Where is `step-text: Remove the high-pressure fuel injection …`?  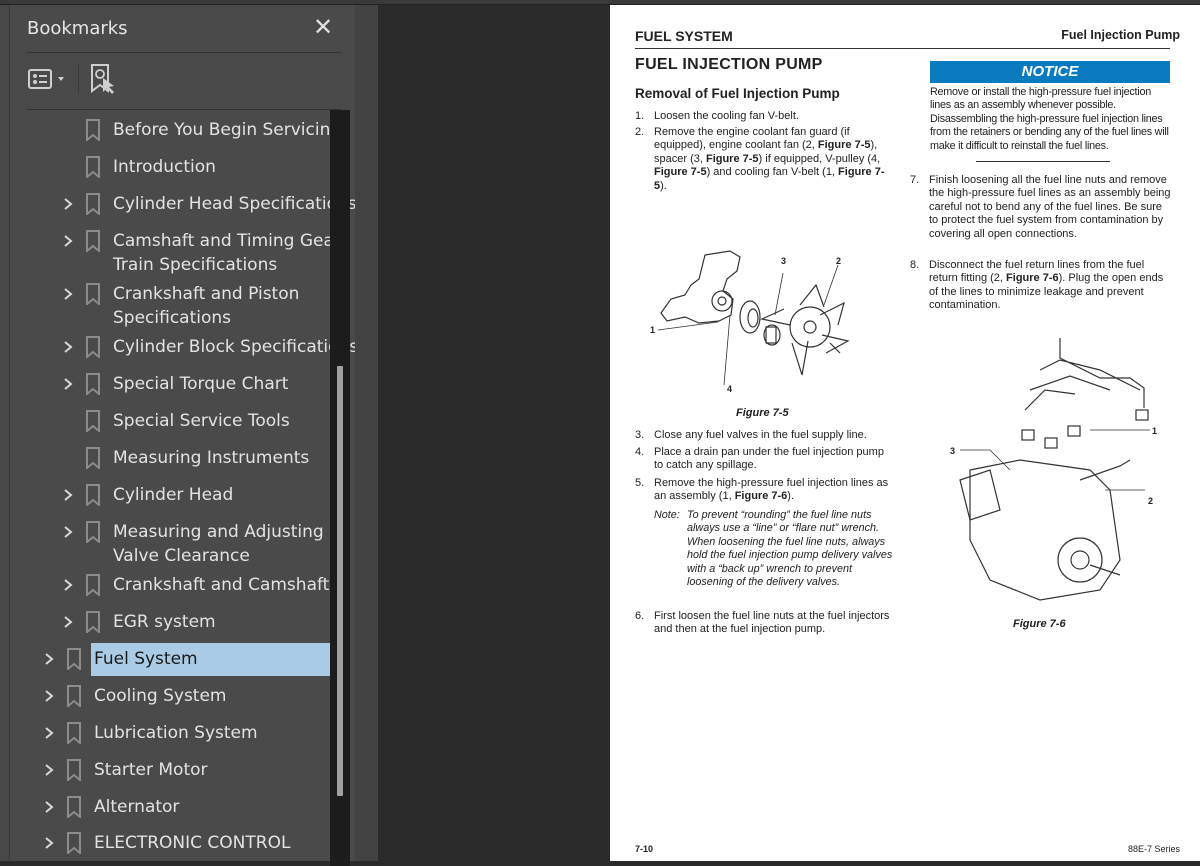 step-text: Remove the high-pressure fuel injection … is located at coordinates (771, 490).